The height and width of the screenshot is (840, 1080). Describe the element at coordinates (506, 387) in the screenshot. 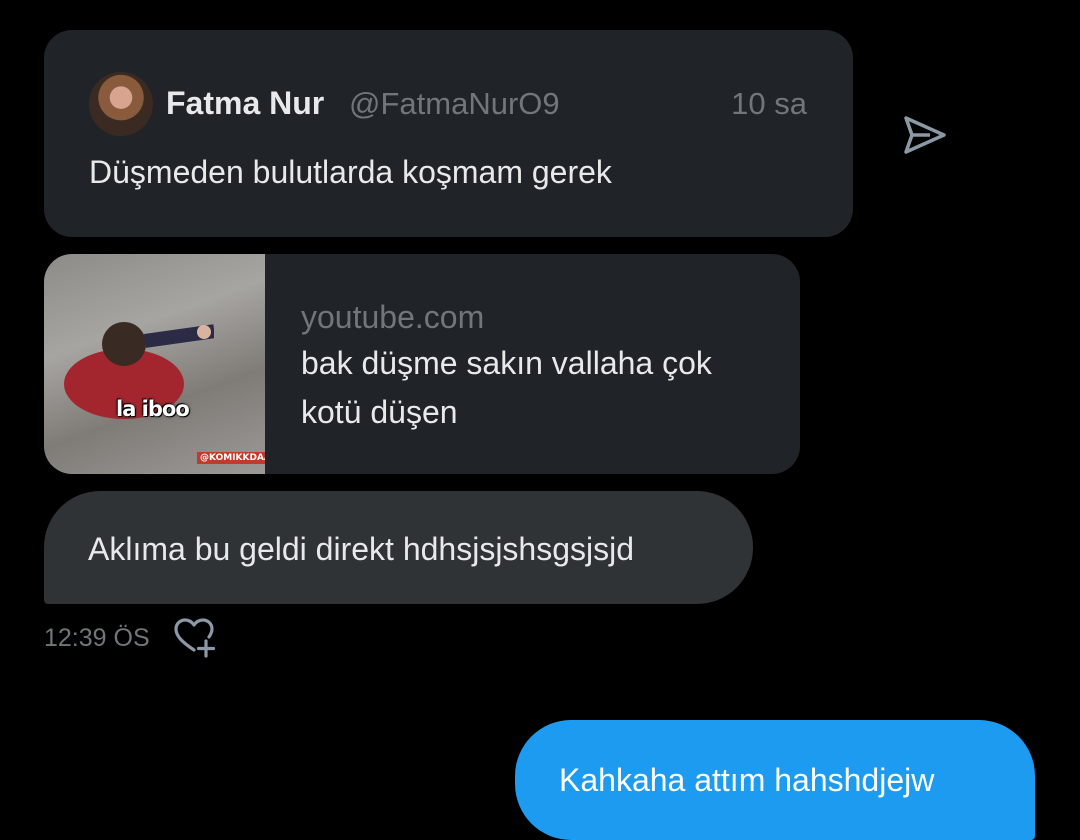

I see `link-title: bak düşme sakın vallaha çok kotü düşen` at that location.